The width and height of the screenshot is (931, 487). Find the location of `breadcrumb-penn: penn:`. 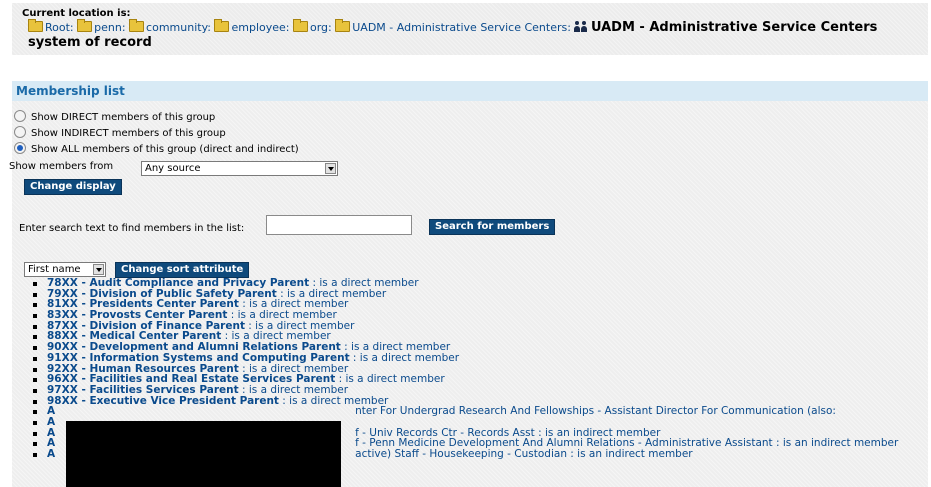

breadcrumb-penn: penn: is located at coordinates (101, 26).